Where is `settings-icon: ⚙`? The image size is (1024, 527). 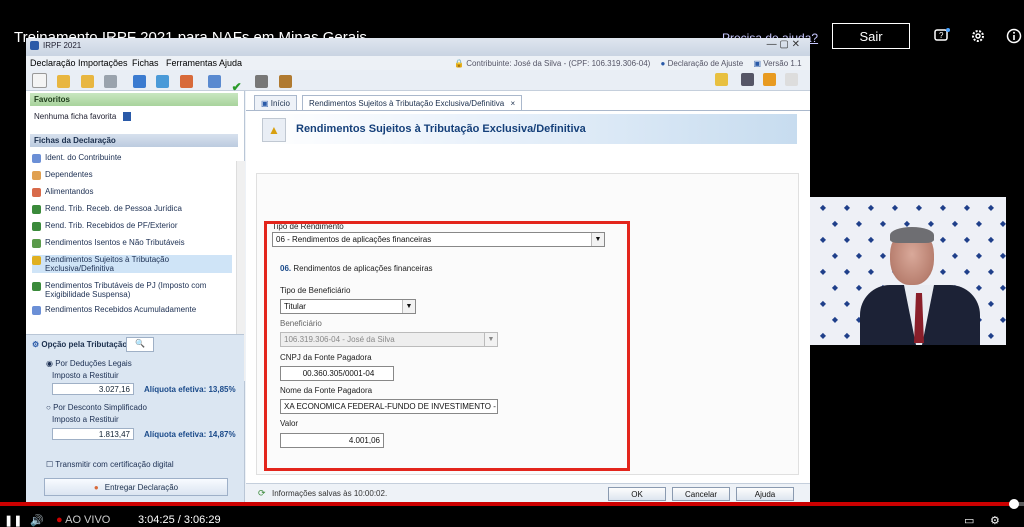 settings-icon: ⚙ is located at coordinates (995, 520).